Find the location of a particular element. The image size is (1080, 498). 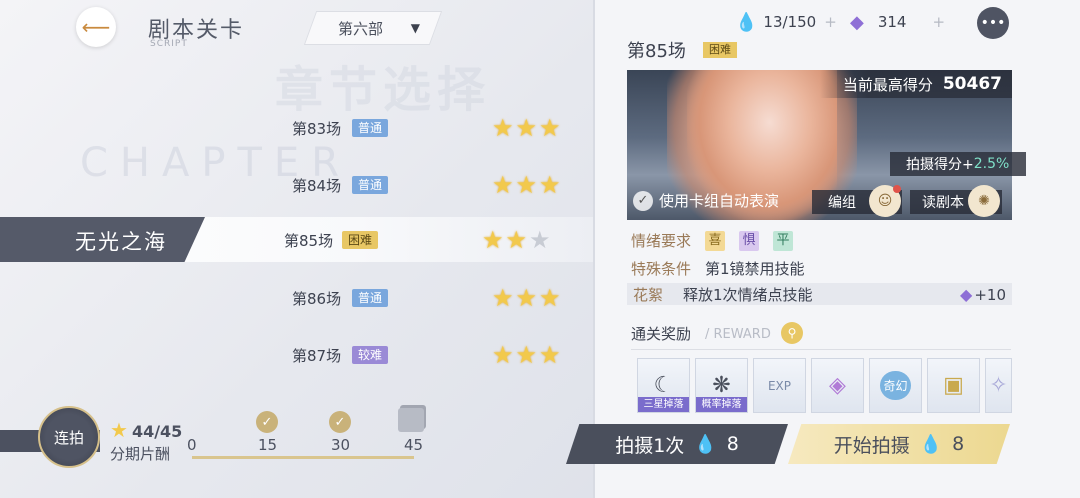

search-icon: ⚲ is located at coordinates (792, 333).